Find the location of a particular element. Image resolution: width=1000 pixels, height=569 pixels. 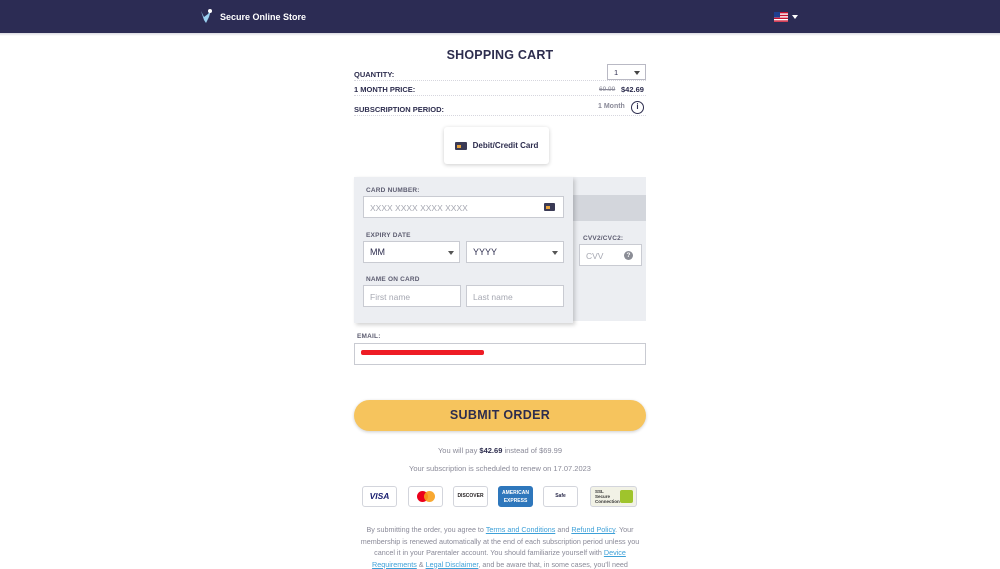

safe-text: Safe is located at coordinates (560, 496).